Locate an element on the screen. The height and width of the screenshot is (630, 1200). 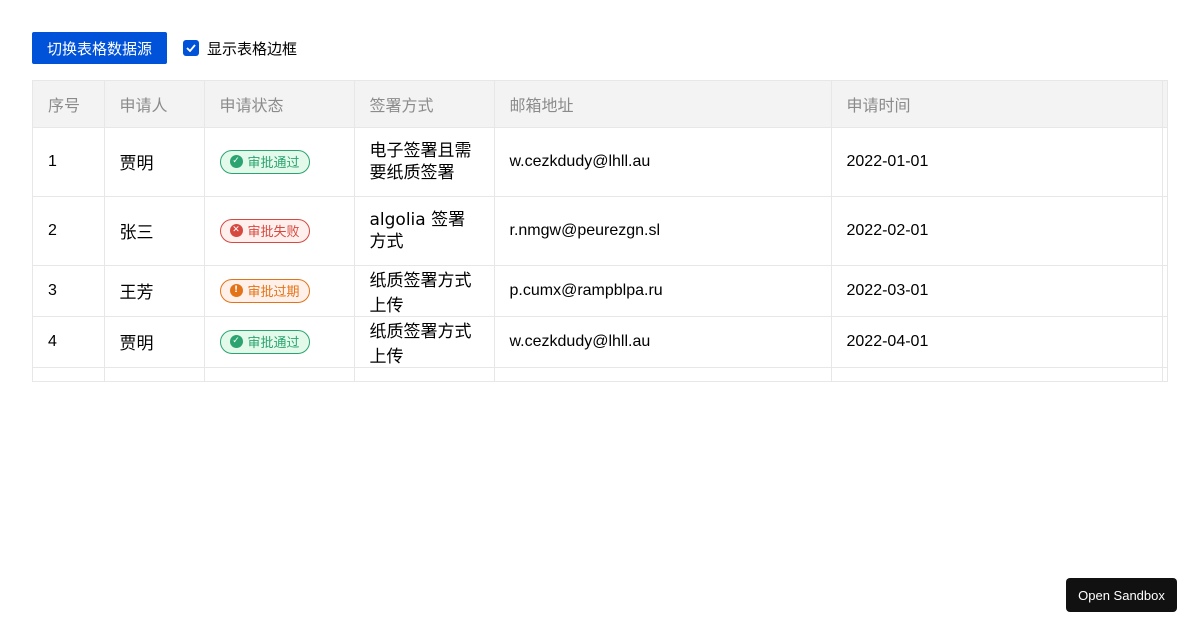
cell-index: 5 is located at coordinates (69, 374).